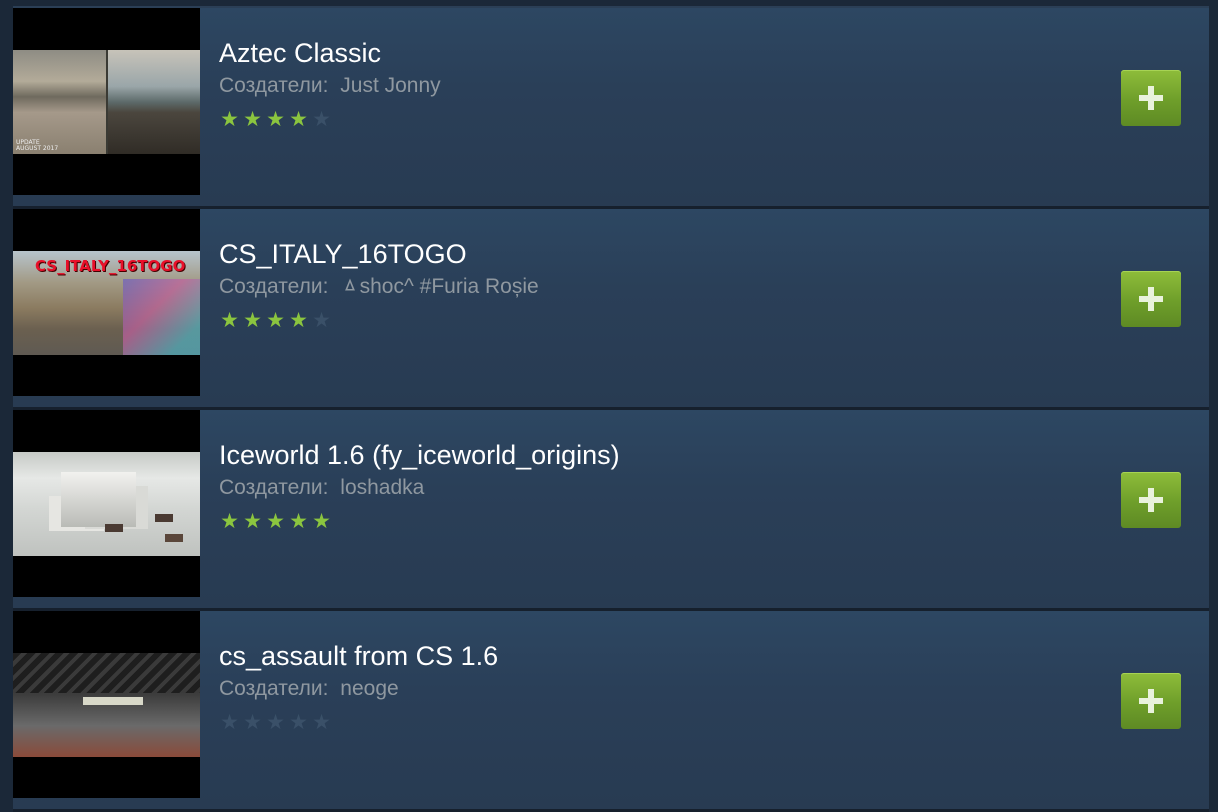 The image size is (1218, 812). Describe the element at coordinates (358, 656) in the screenshot. I see `item-title: cs_assault from CS 1.6` at that location.